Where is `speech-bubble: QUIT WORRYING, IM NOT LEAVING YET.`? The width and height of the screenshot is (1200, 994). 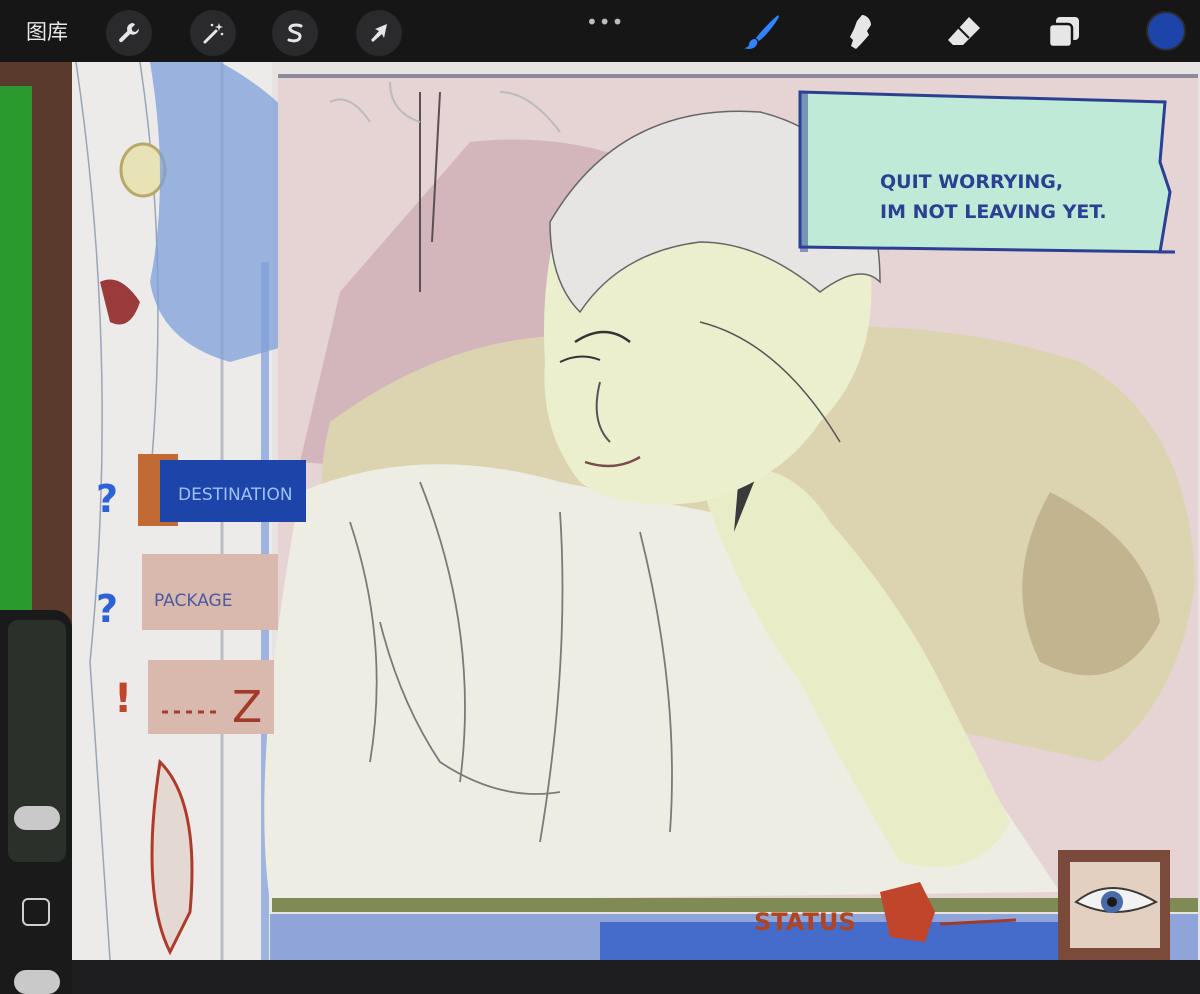
speech-bubble: QUIT WORRYING, IM NOT LEAVING YET. is located at coordinates (987, 172).